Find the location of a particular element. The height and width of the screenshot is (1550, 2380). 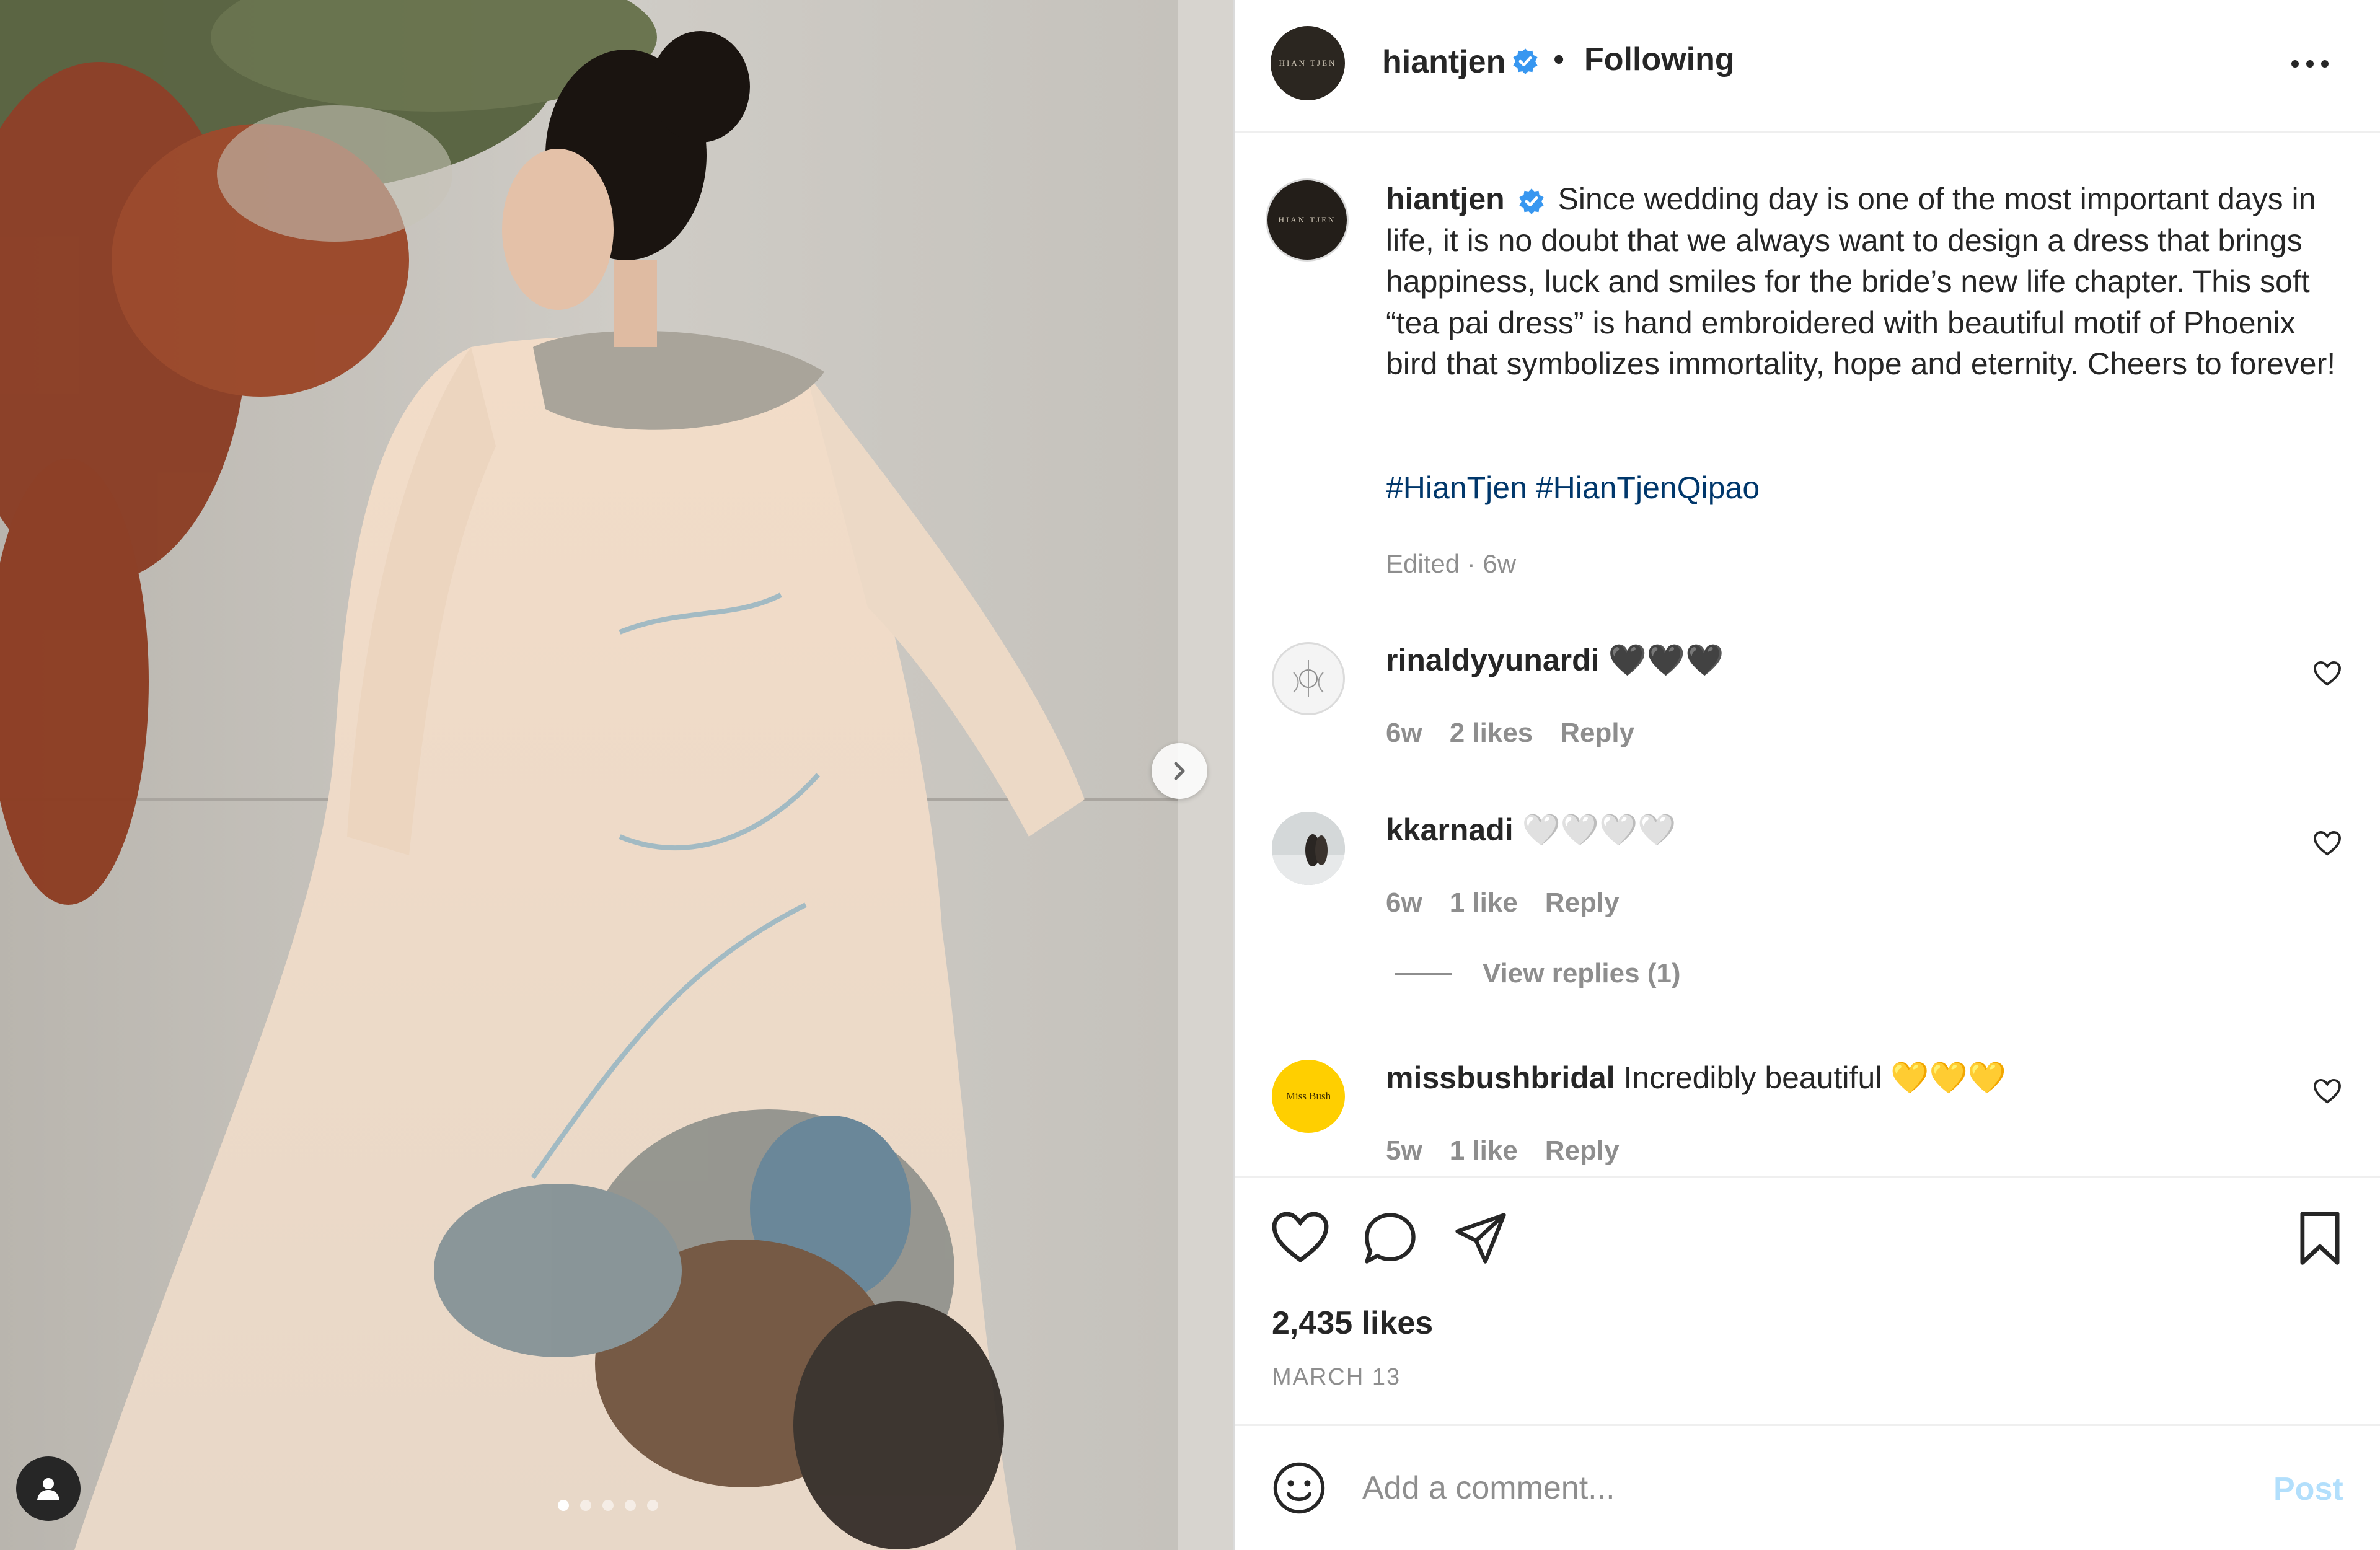

post-header: HIAN TJEN hiantjen • Following is located at coordinates (1807, 66).